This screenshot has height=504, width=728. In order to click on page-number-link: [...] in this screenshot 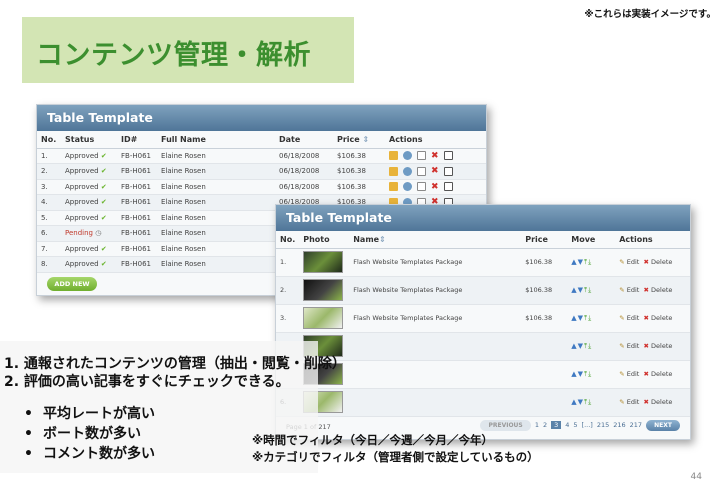, I will do `click(587, 425)`.